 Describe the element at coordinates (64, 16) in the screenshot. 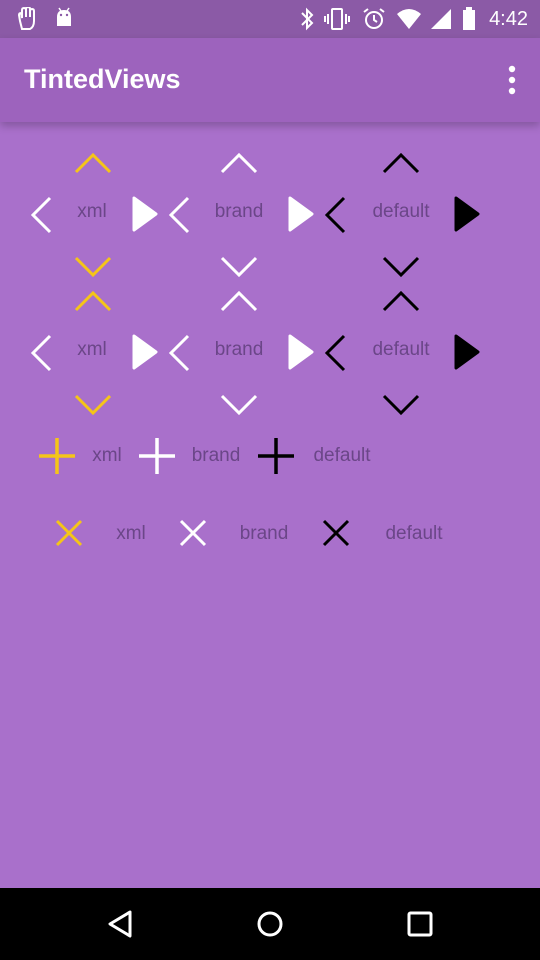

I see `android-icon` at that location.